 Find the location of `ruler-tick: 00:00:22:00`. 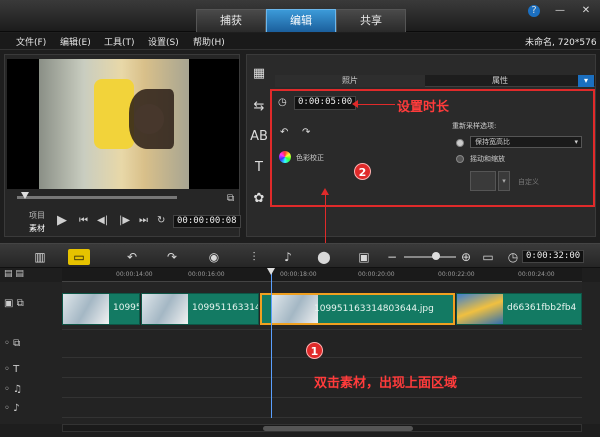

ruler-tick: 00:00:22:00 is located at coordinates (456, 274).